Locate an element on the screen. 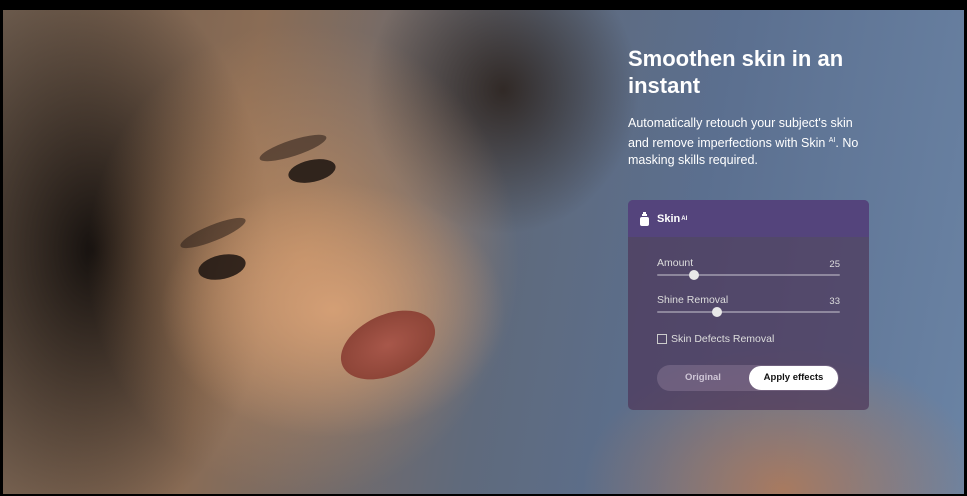 The width and height of the screenshot is (967, 496). amount-label: Amount is located at coordinates (675, 263).